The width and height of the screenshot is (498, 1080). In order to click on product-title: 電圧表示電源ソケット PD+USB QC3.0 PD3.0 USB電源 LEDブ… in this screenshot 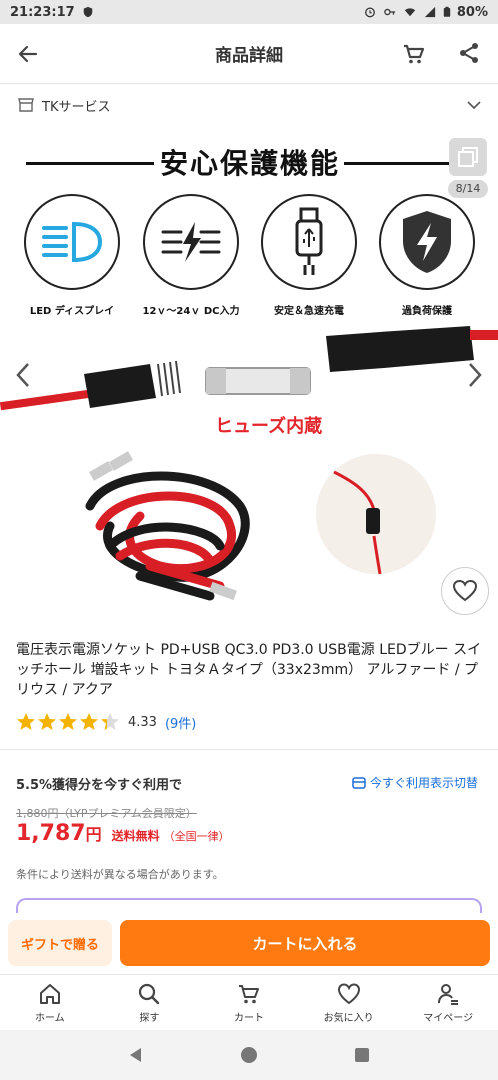, I will do `click(249, 670)`.